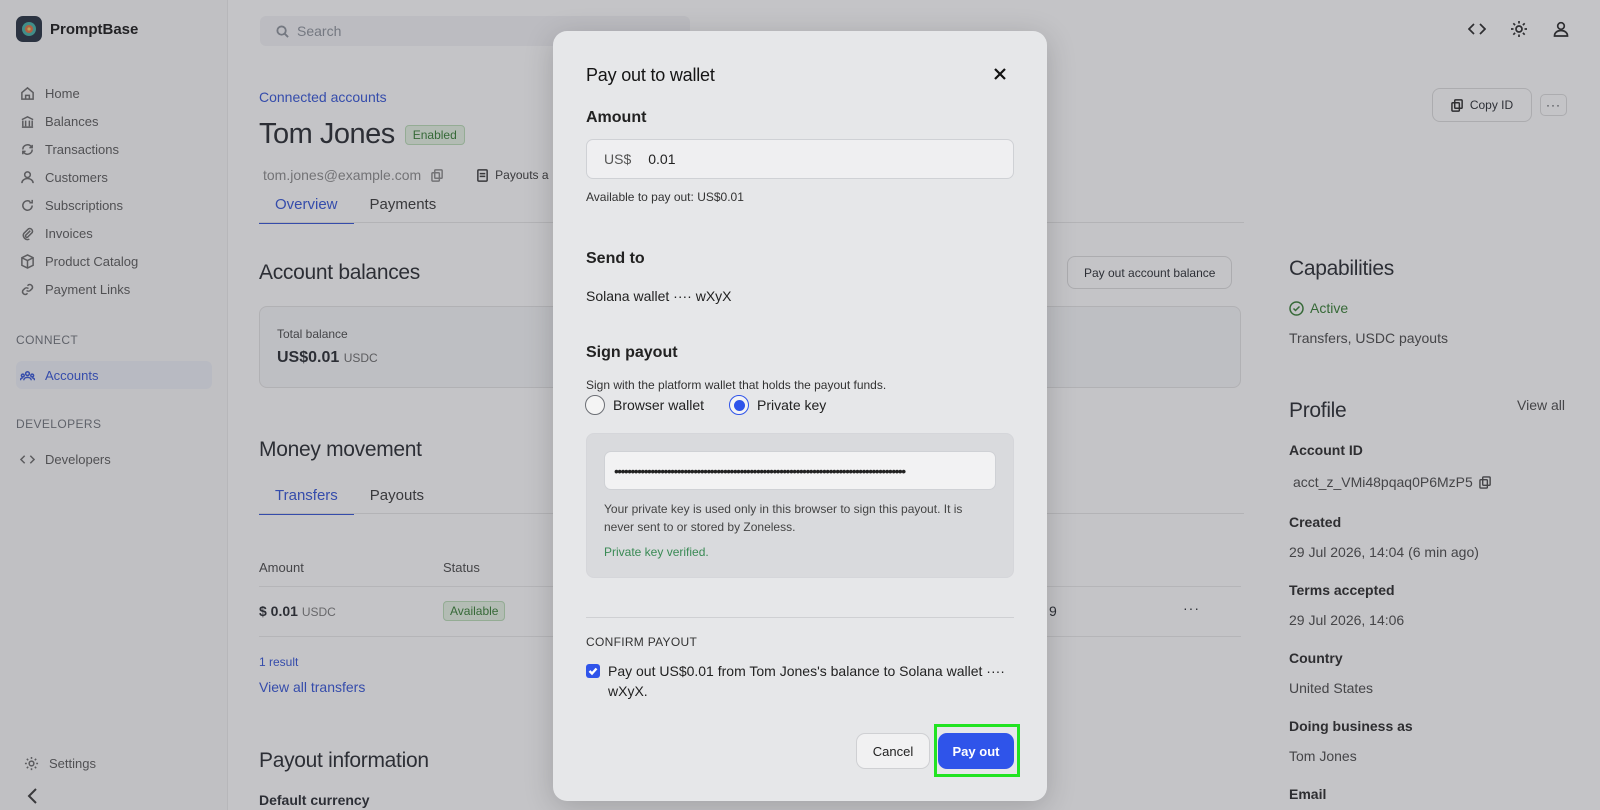 The image size is (1600, 810). Describe the element at coordinates (656, 552) in the screenshot. I see `private-key-verified: Private key verified.` at that location.